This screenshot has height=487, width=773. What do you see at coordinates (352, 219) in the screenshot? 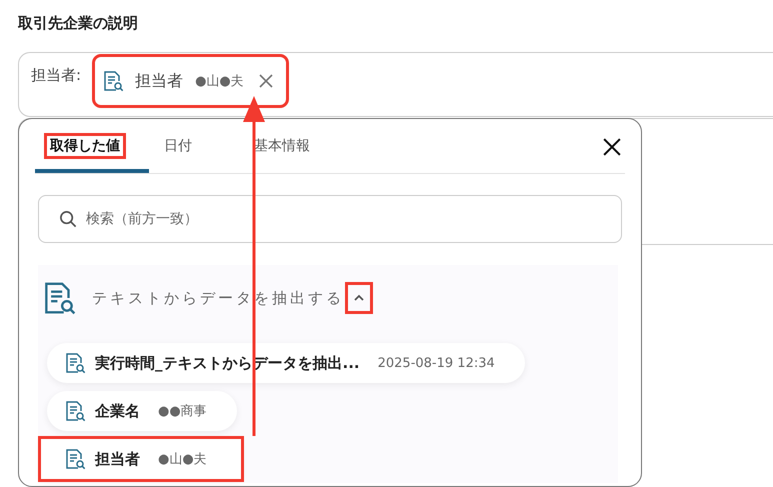
I see `search-input: 検索（前方一致）` at bounding box center [352, 219].